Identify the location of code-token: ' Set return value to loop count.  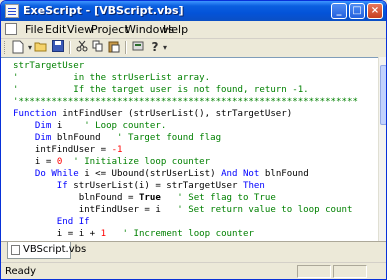
(265, 210).